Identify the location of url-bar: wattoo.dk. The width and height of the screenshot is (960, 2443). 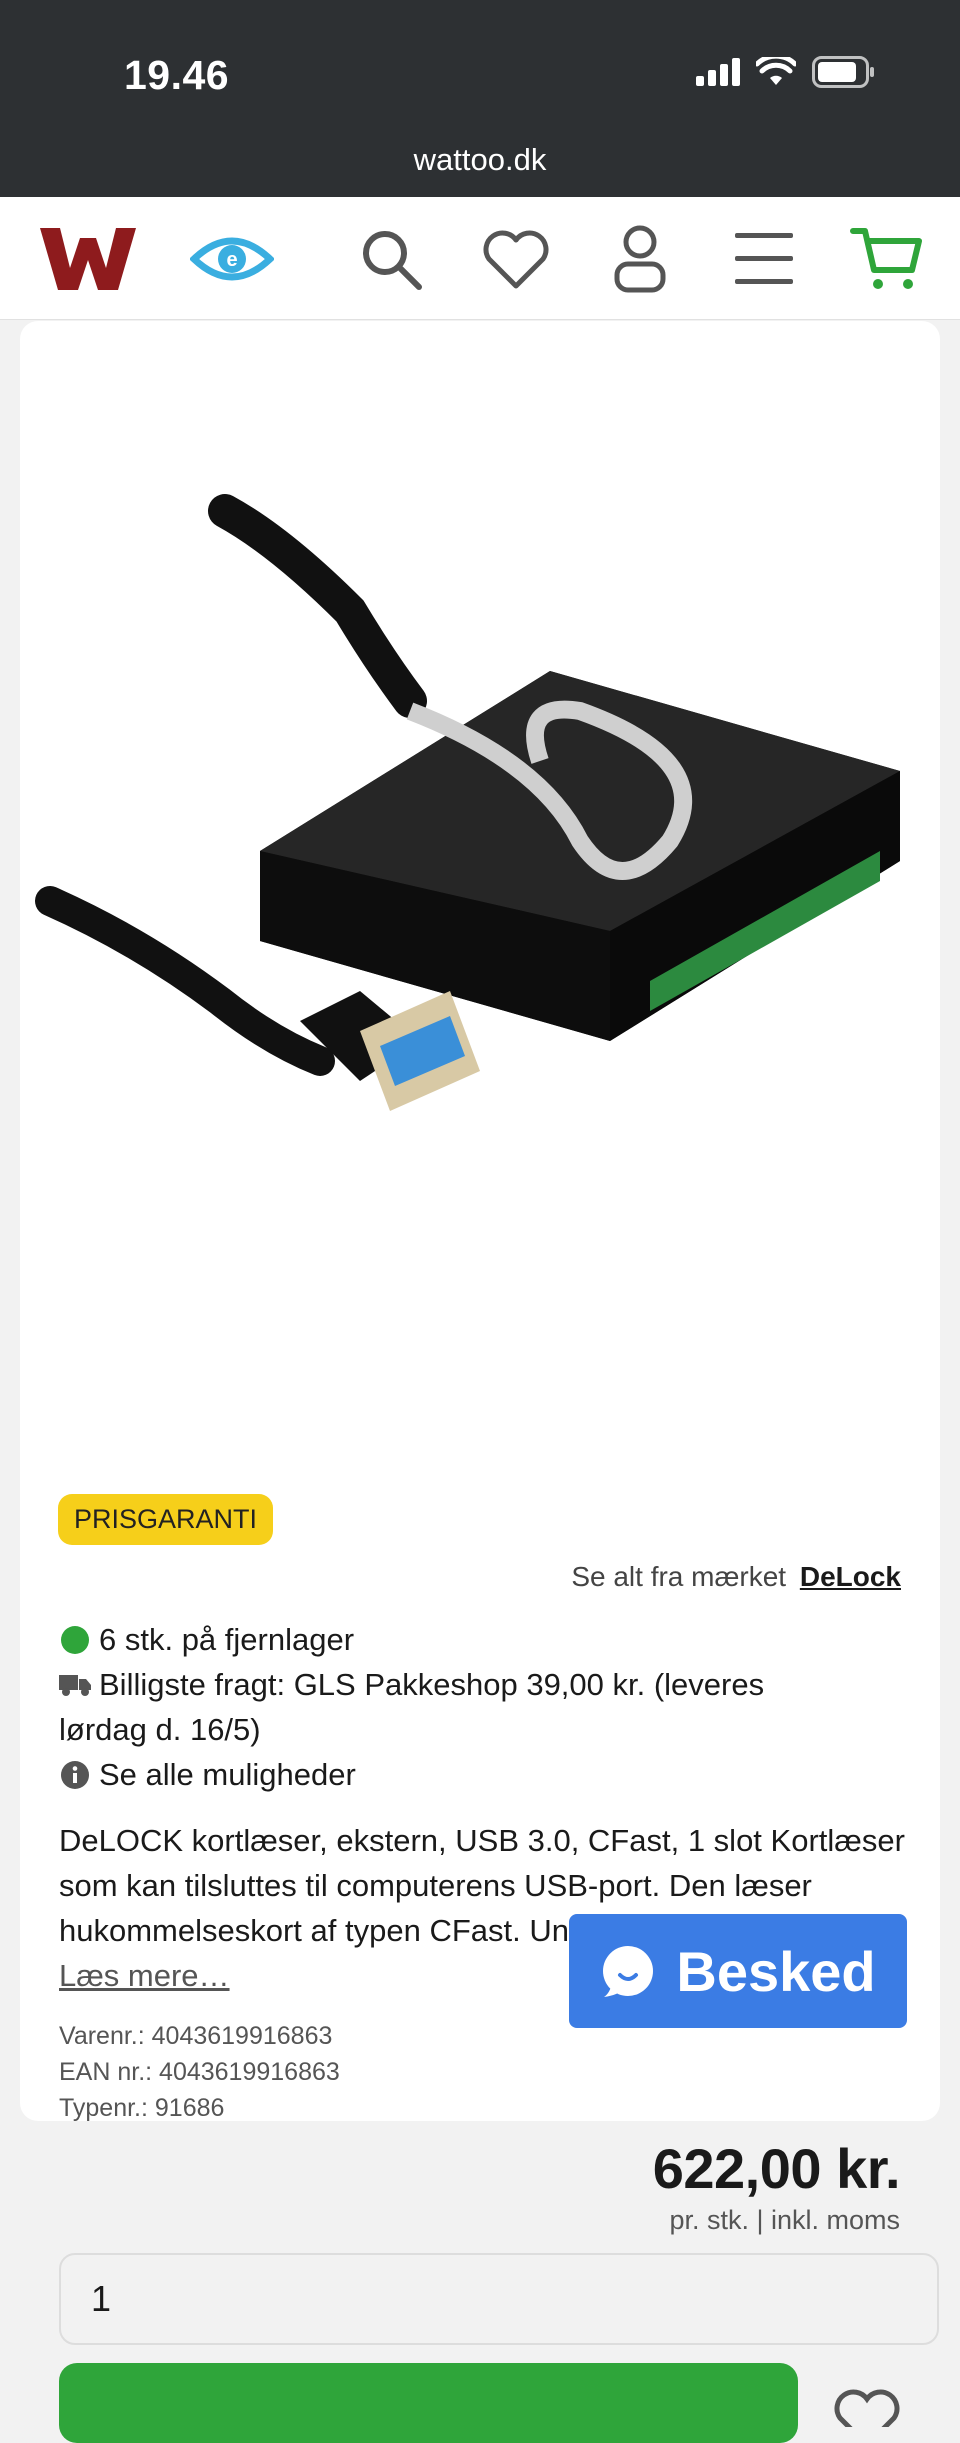
(480, 160).